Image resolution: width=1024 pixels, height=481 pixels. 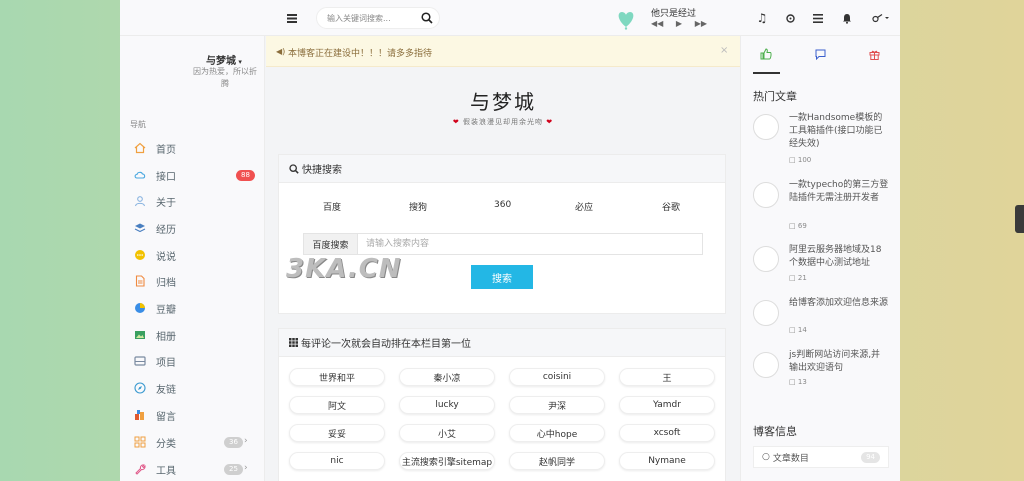 What do you see at coordinates (192, 281) in the screenshot?
I see `sidebar-item-archive: 归档` at bounding box center [192, 281].